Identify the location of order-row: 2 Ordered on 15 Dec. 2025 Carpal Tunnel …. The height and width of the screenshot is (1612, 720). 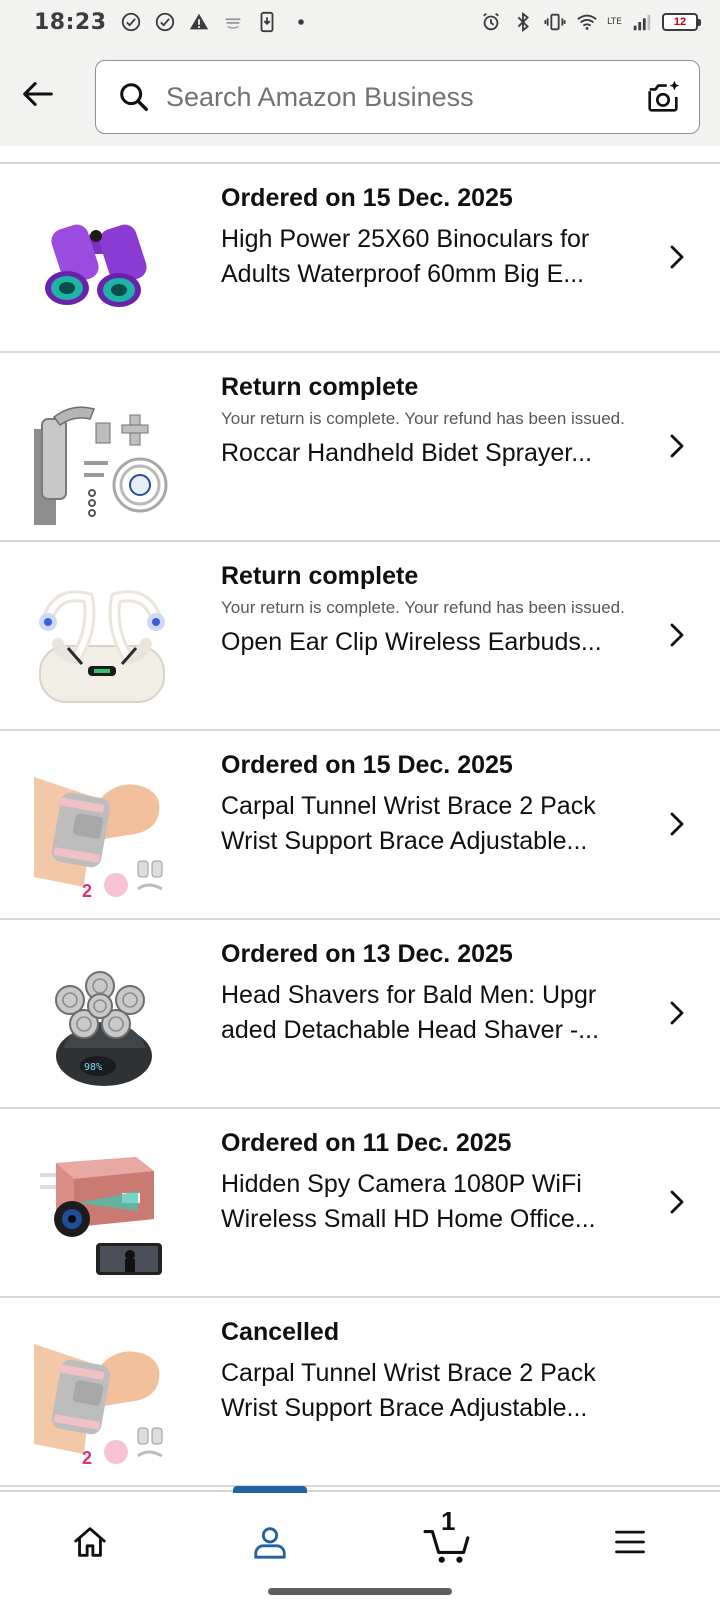
(360, 825).